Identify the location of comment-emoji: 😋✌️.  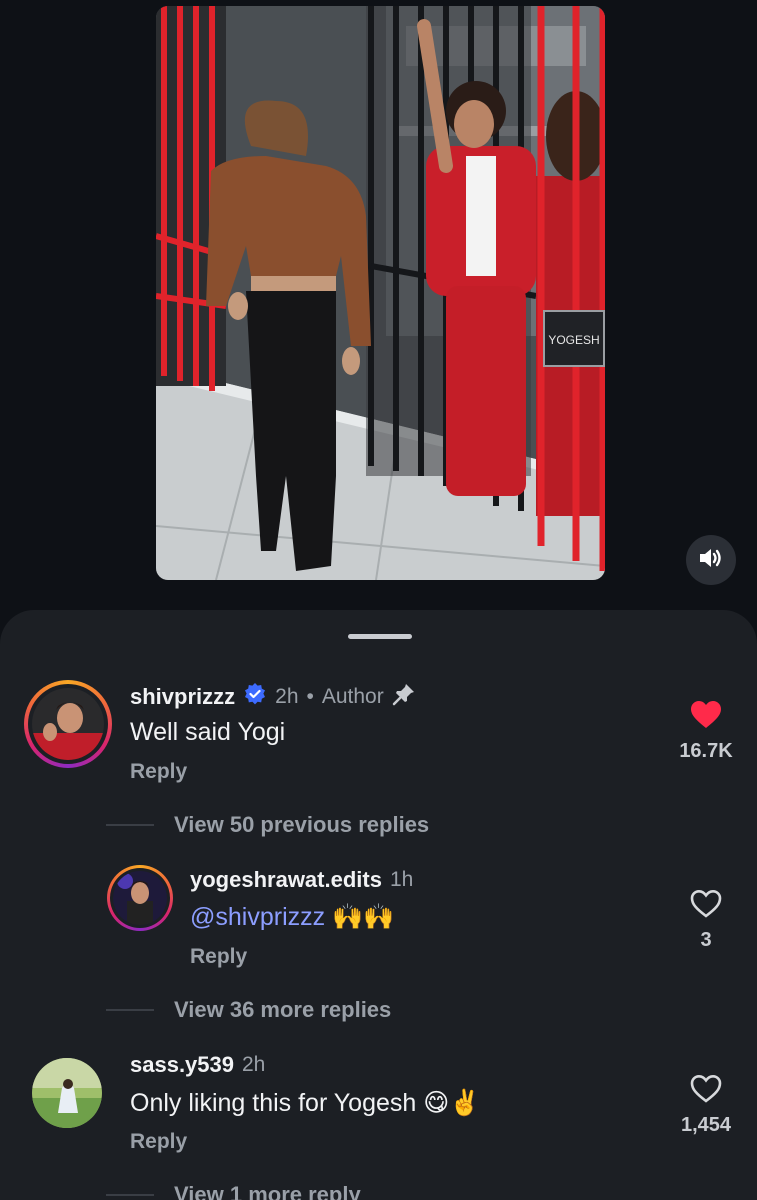
(452, 1103).